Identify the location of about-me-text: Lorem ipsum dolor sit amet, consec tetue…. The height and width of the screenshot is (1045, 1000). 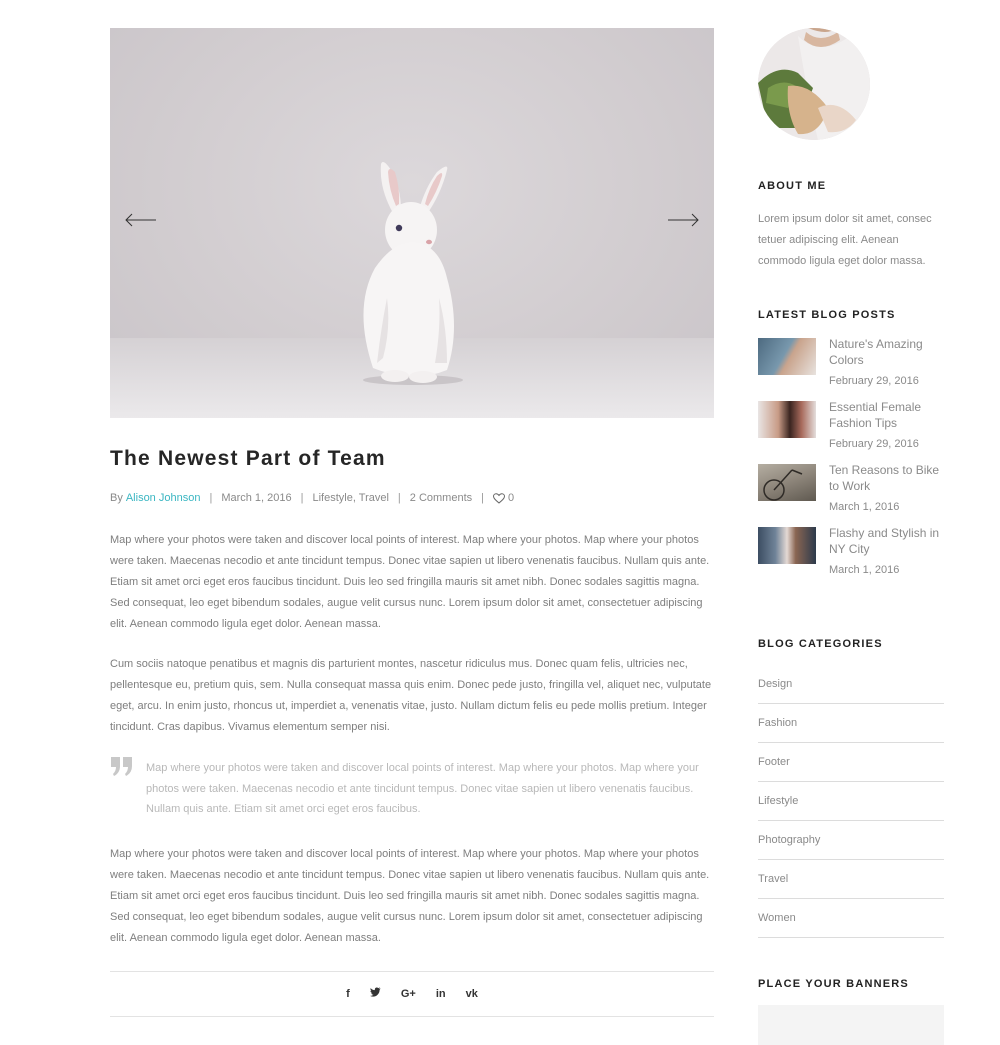
(845, 240).